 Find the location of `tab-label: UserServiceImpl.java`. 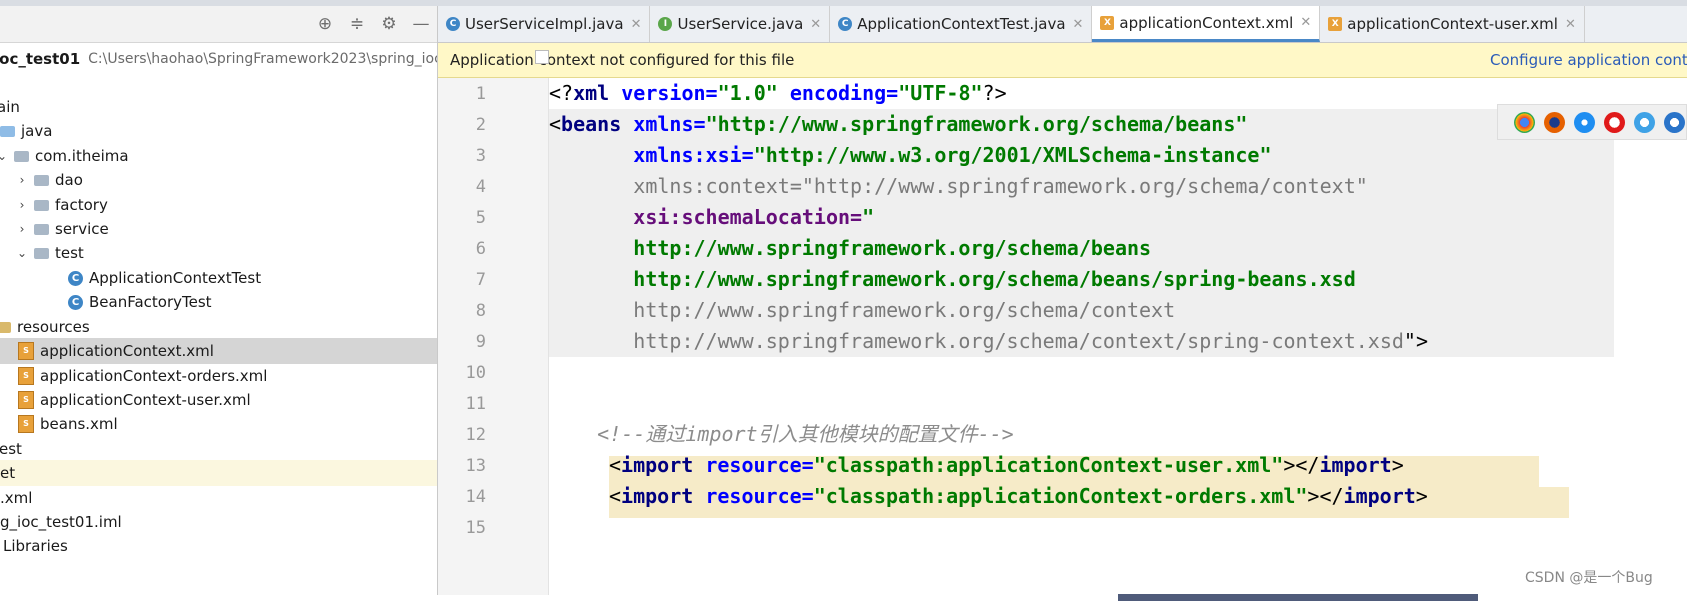

tab-label: UserServiceImpl.java is located at coordinates (544, 24).